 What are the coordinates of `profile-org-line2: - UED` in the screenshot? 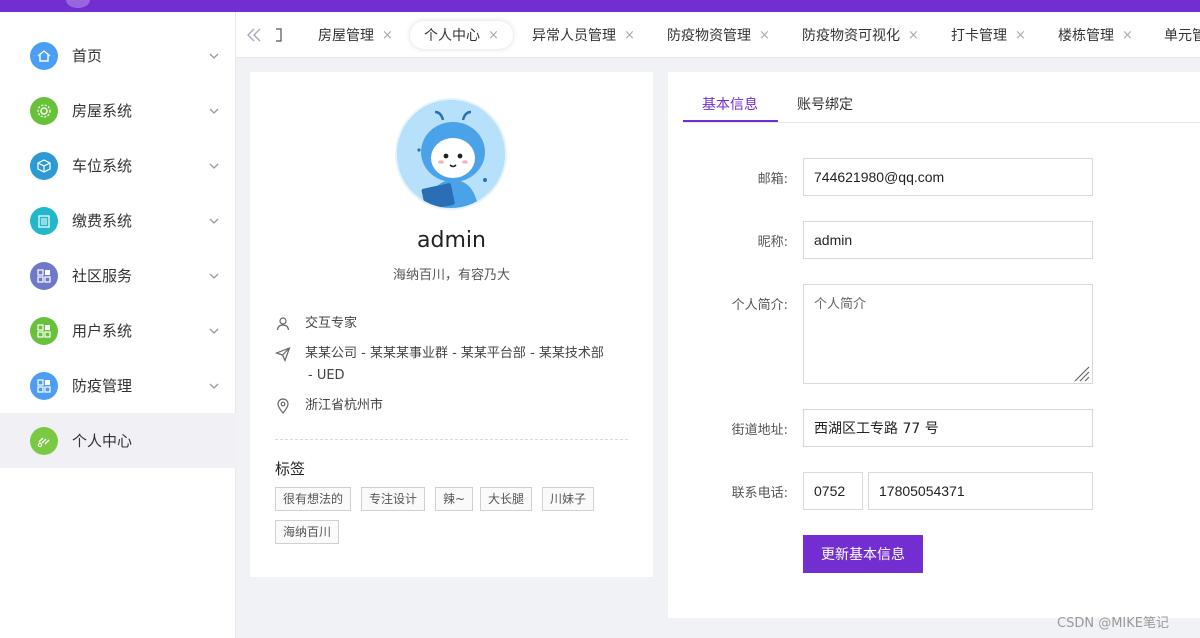 It's located at (326, 375).